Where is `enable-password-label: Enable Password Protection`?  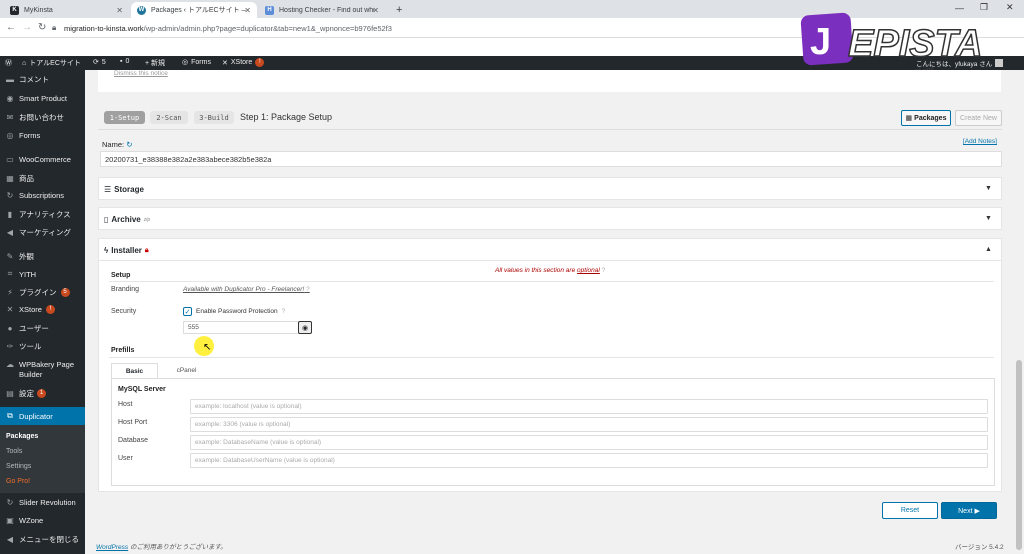 enable-password-label: Enable Password Protection is located at coordinates (237, 311).